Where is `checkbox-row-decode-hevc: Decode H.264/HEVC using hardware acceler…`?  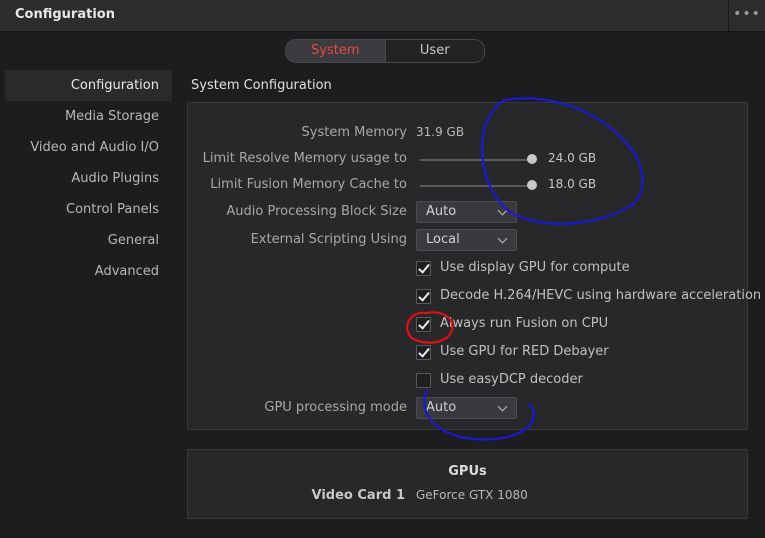 checkbox-row-decode-hevc: Decode H.264/HEVC using hardware acceler… is located at coordinates (588, 297).